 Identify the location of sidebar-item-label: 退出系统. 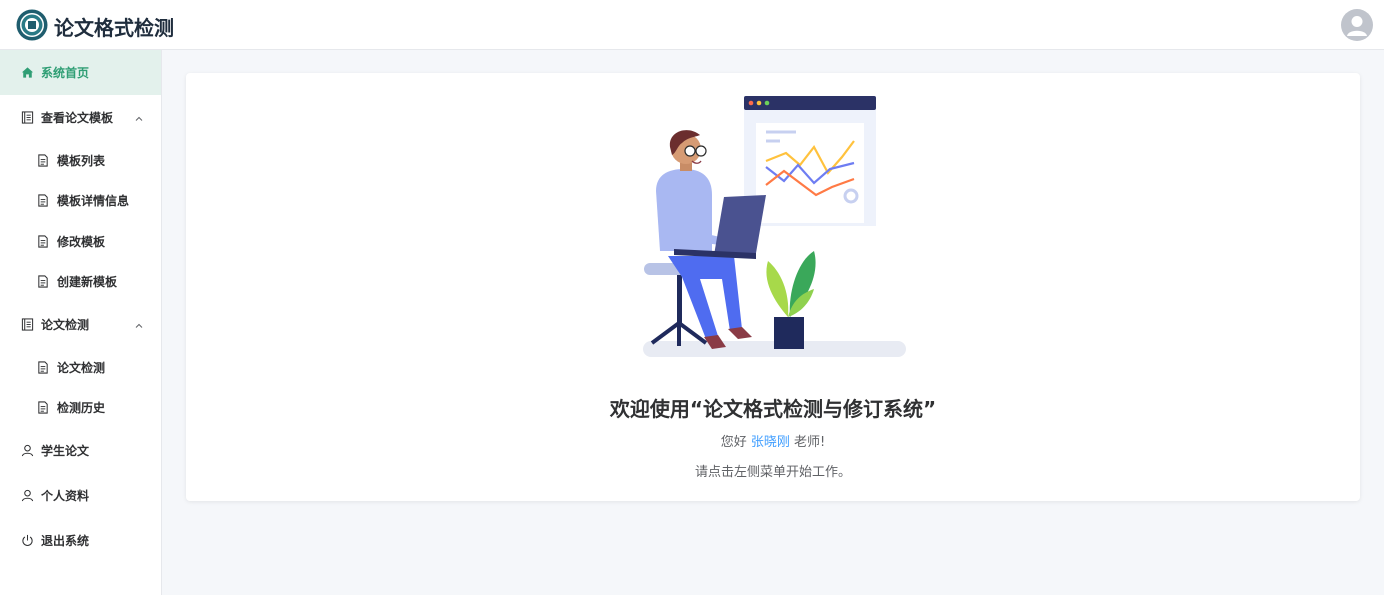
(65, 541).